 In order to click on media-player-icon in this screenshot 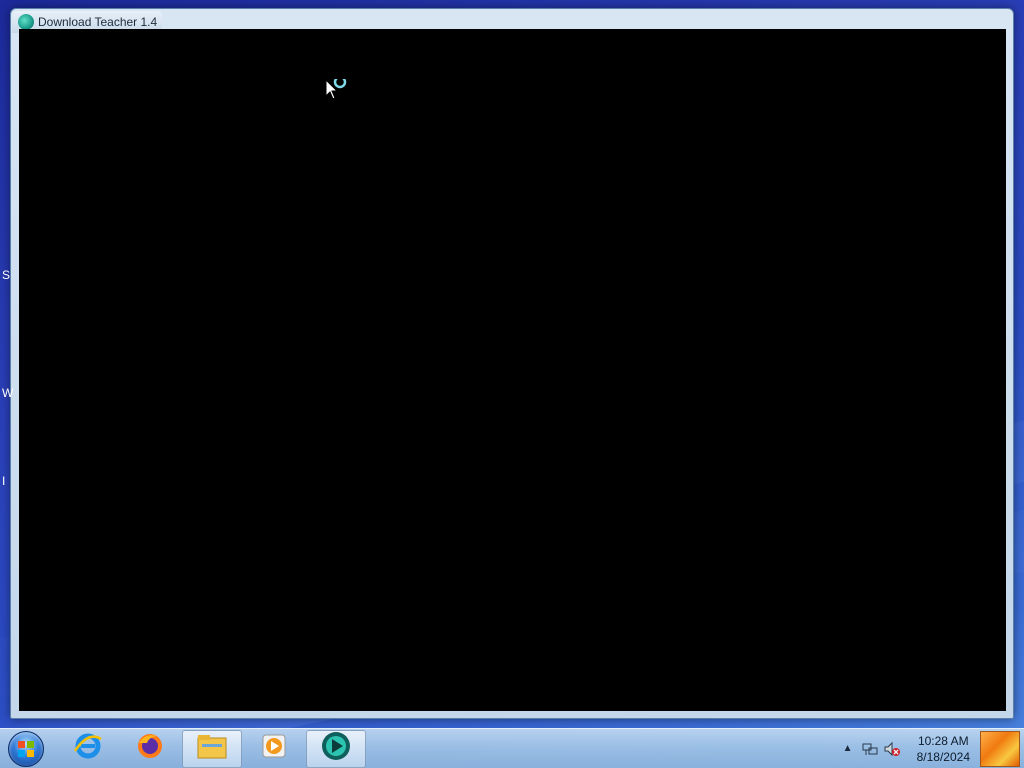, I will do `click(274, 748)`.